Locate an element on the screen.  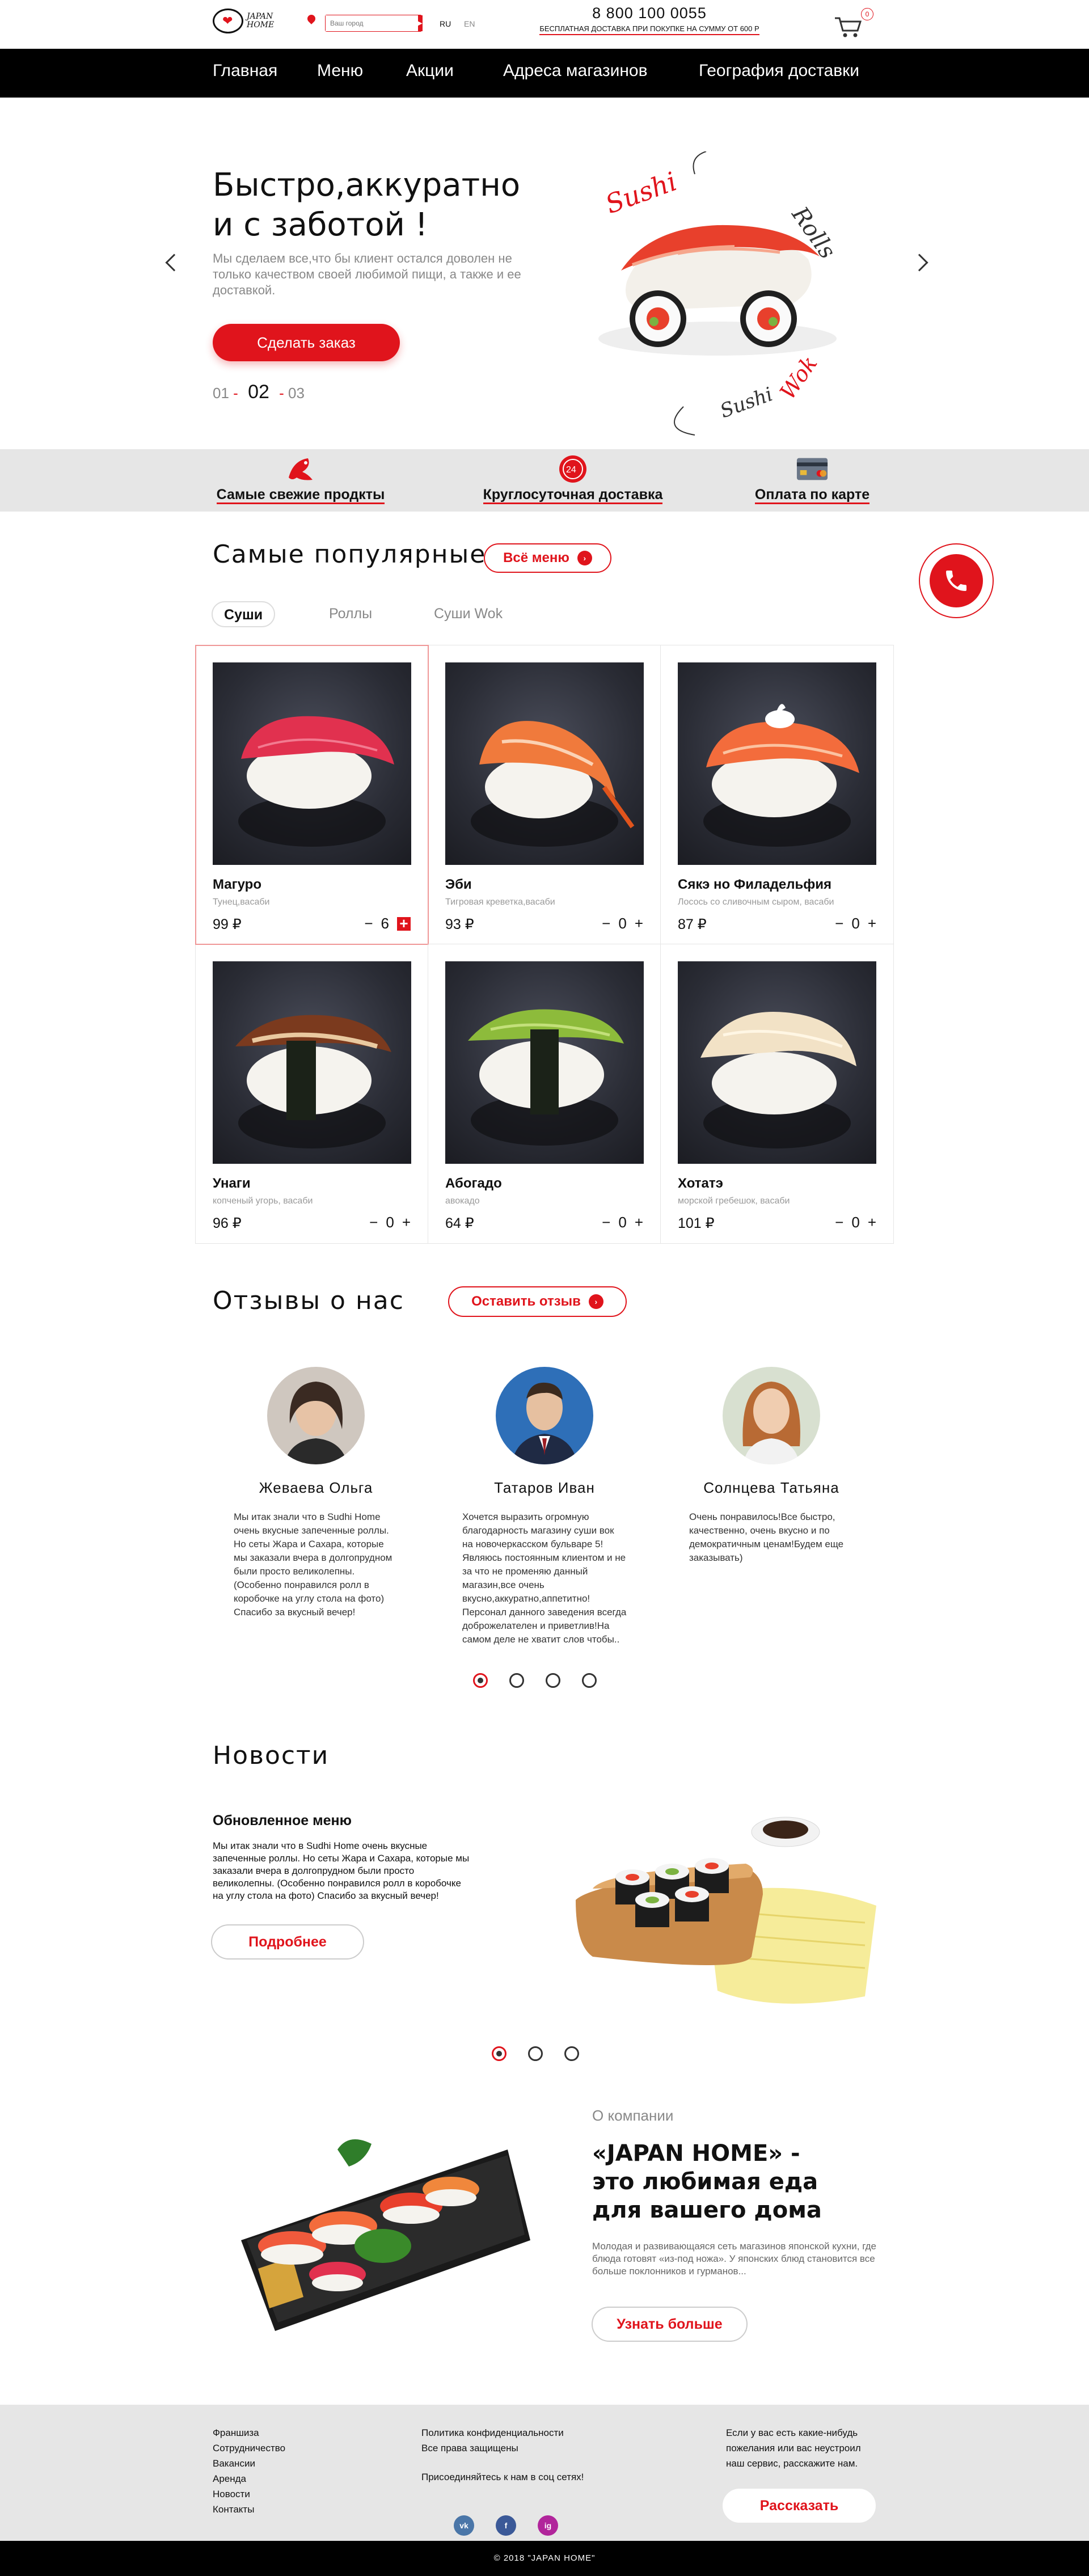
pager-prev: 01 is located at coordinates (221, 393).